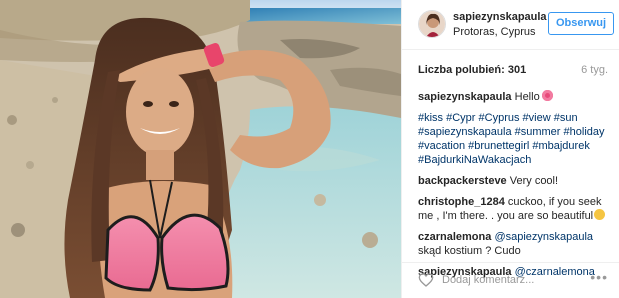 Image resolution: width=619 pixels, height=298 pixels. I want to click on comment-username: backpackersteve, so click(462, 181).